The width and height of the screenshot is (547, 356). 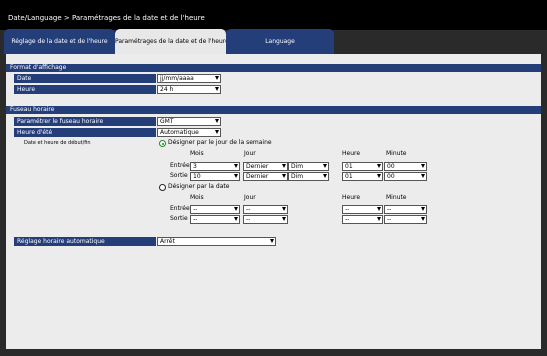 I want to click on date-entree-minute-select: --, so click(x=405, y=209).